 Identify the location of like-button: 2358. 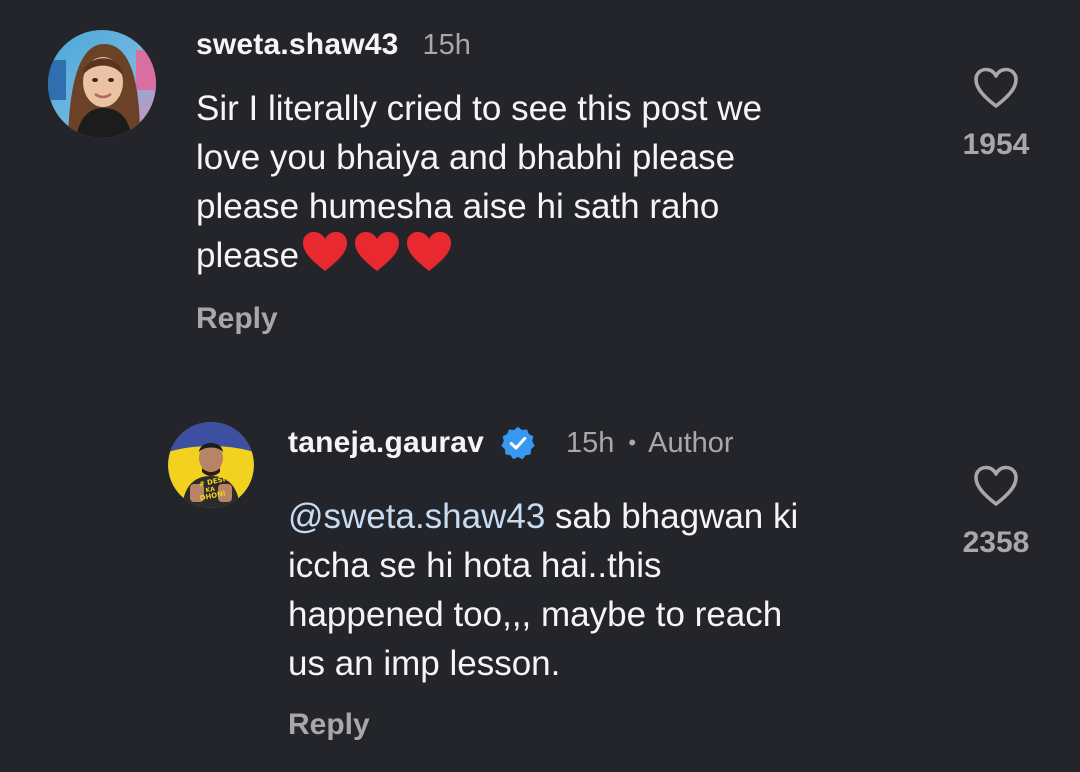
(996, 512).